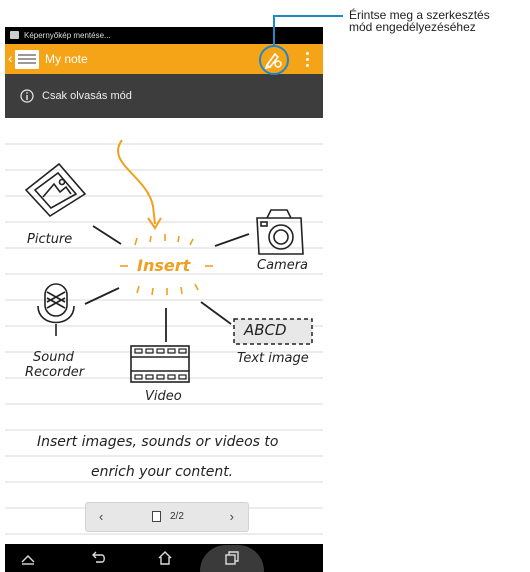  Describe the element at coordinates (273, 358) in the screenshot. I see `text-image-label: Text image` at that location.